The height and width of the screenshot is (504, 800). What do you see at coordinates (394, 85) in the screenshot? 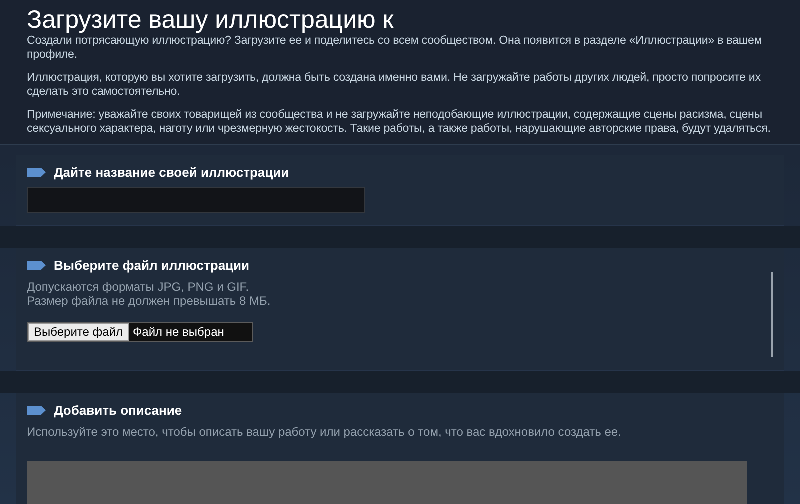
I see `intro-paragraph: Иллюстрация, которую вы хотите загрузить, должна быть создана именно вами. Не загружайте работы других людей, просто попросите их сделать это самостоятельно.` at bounding box center [394, 85].